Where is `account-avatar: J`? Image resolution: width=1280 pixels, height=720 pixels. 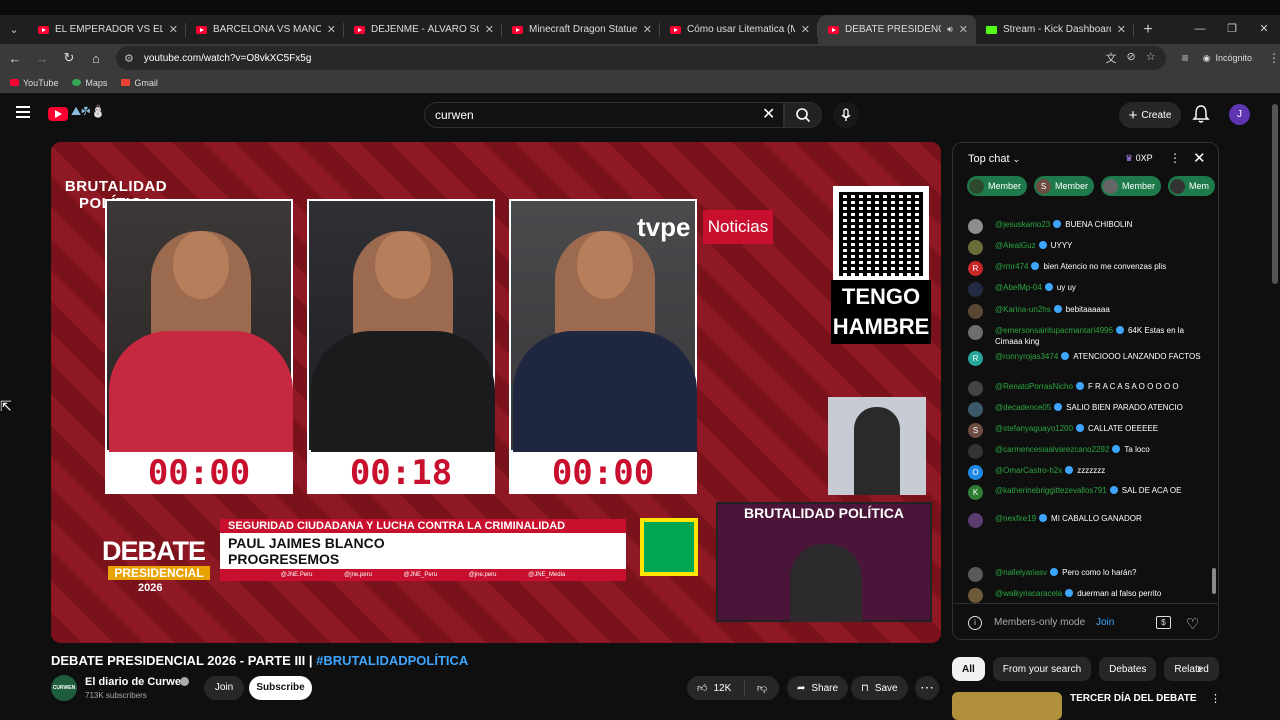 account-avatar: J is located at coordinates (1239, 114).